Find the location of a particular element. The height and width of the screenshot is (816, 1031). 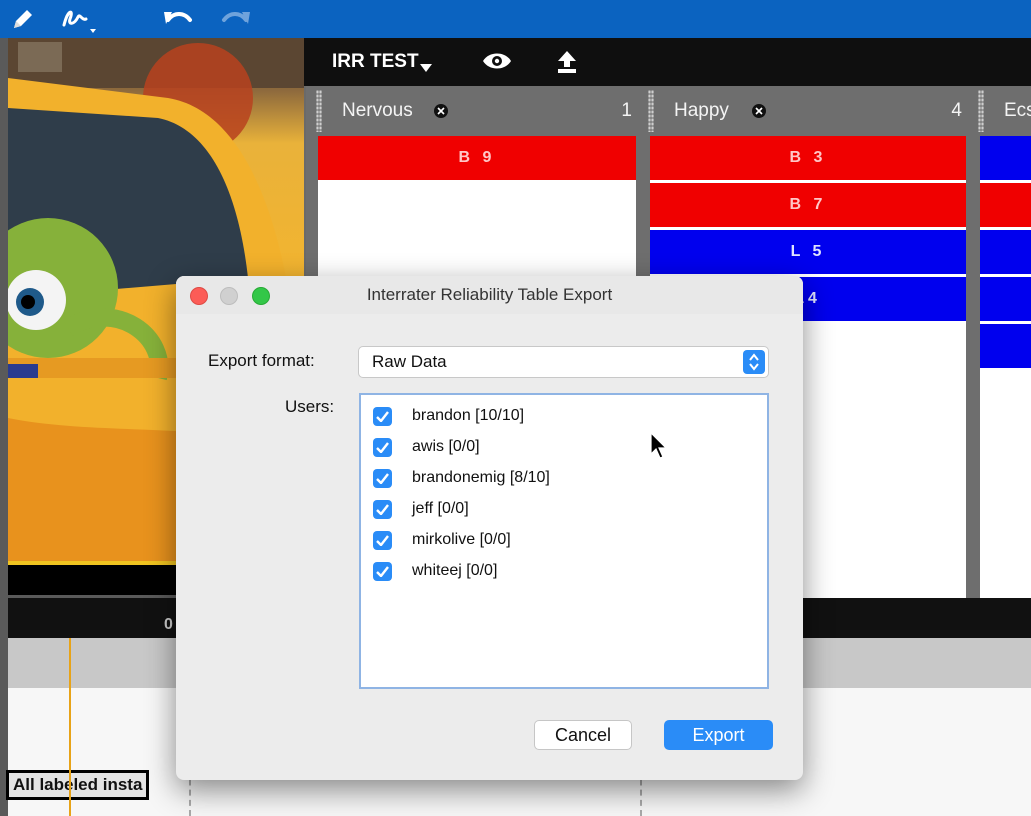

user-item: mirkolive [0/0] is located at coordinates (442, 540).